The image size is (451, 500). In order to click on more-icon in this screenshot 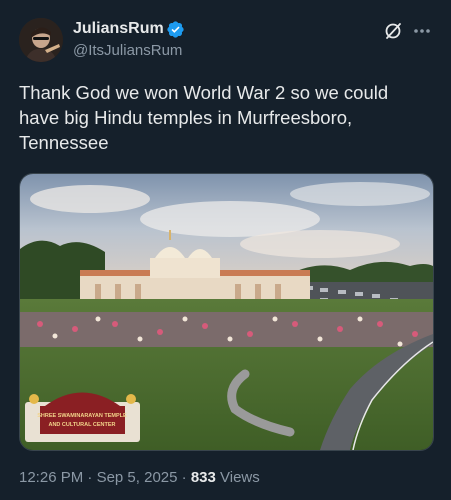, I will do `click(422, 31)`.